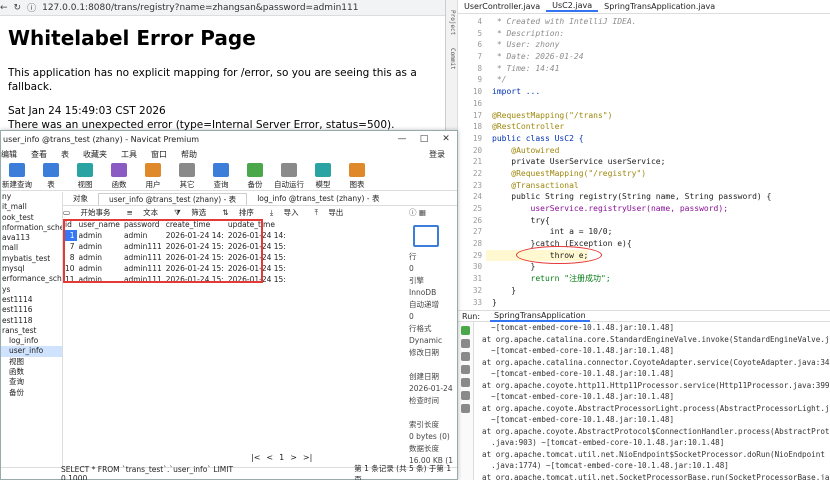 The height and width of the screenshot is (480, 830). I want to click on toolbar-button-10: 图表, so click(357, 176).